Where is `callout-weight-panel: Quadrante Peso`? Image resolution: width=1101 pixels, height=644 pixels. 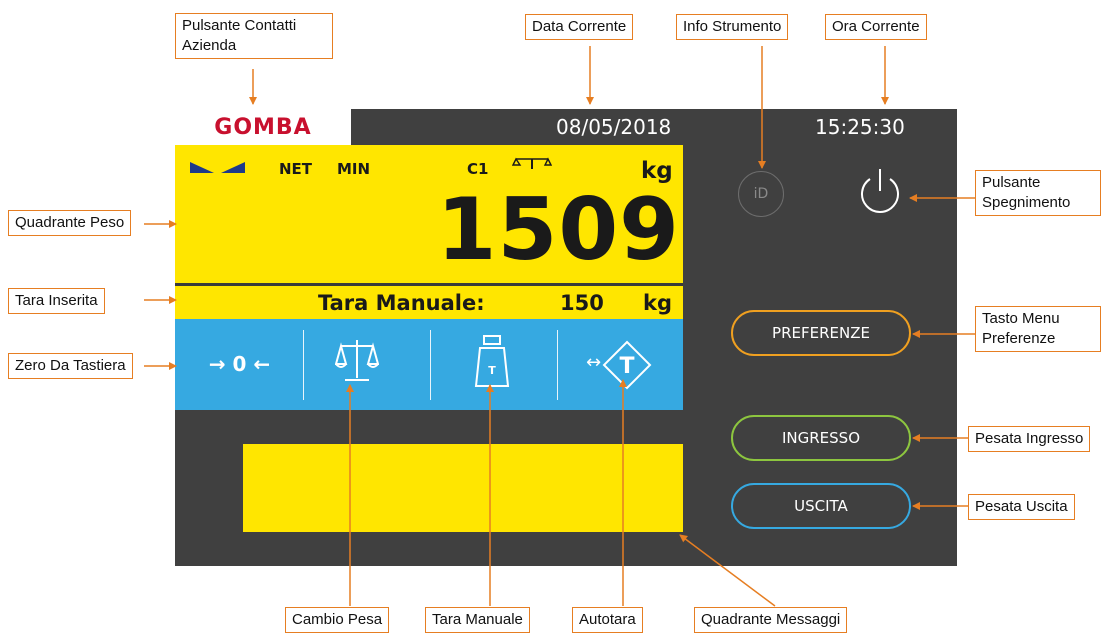 callout-weight-panel: Quadrante Peso is located at coordinates (70, 223).